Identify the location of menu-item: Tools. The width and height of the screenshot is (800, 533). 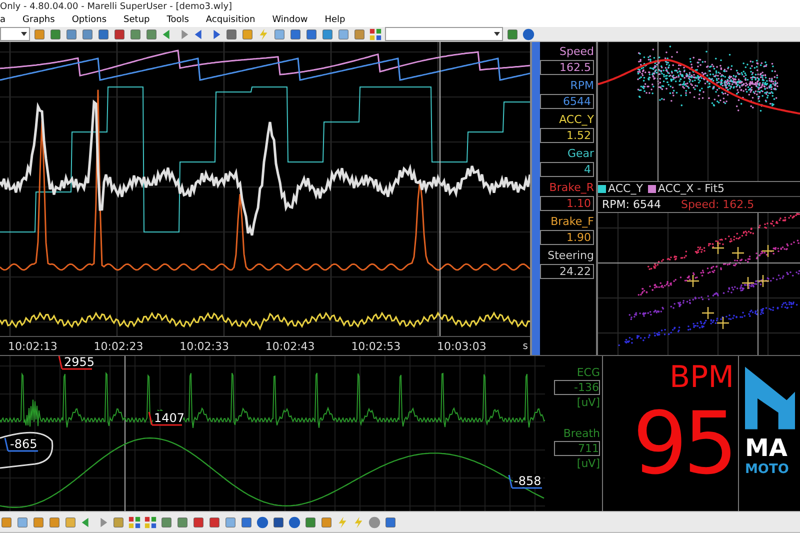
(177, 20).